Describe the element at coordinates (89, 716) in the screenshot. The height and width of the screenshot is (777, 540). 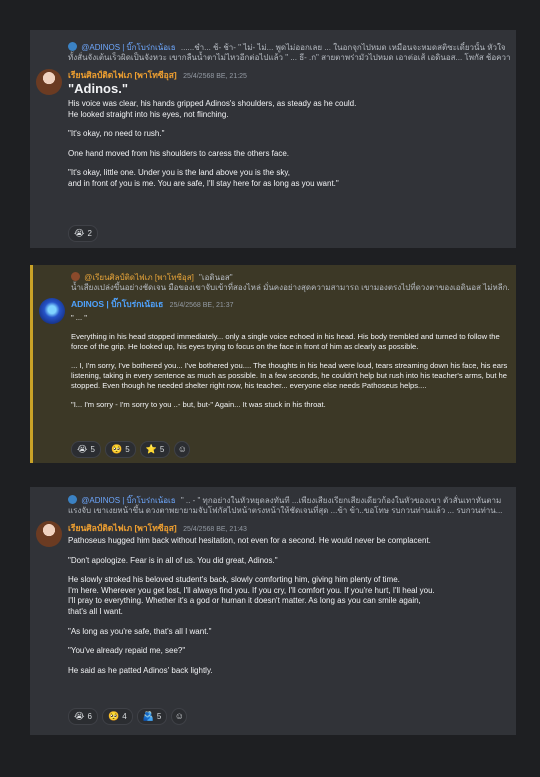
I see `reaction-count: 6` at that location.